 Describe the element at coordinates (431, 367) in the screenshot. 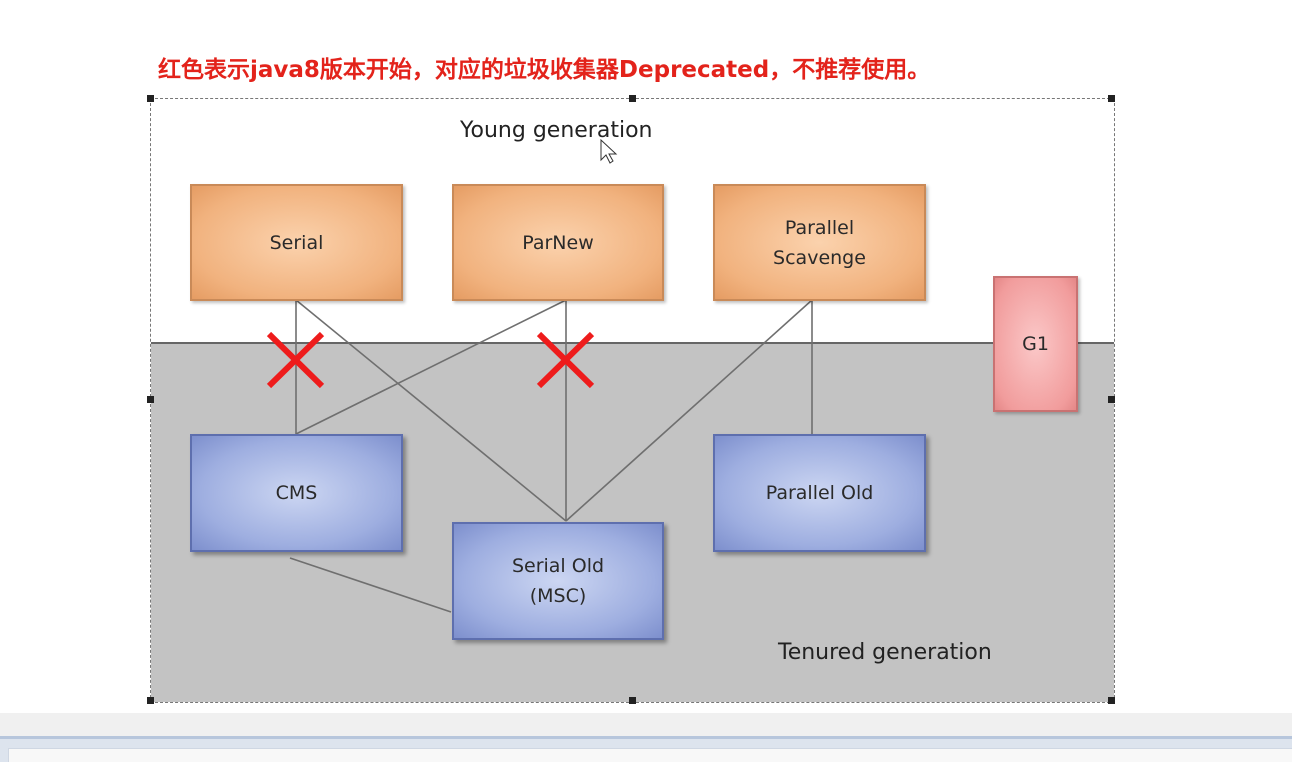

I see `line-parnew-cms` at that location.